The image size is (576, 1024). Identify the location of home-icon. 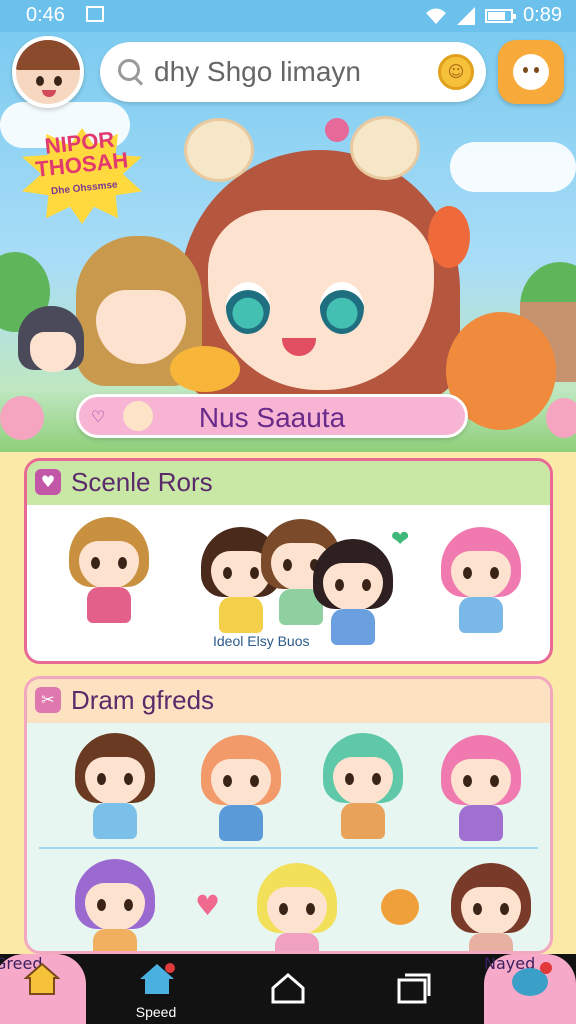
(288, 988).